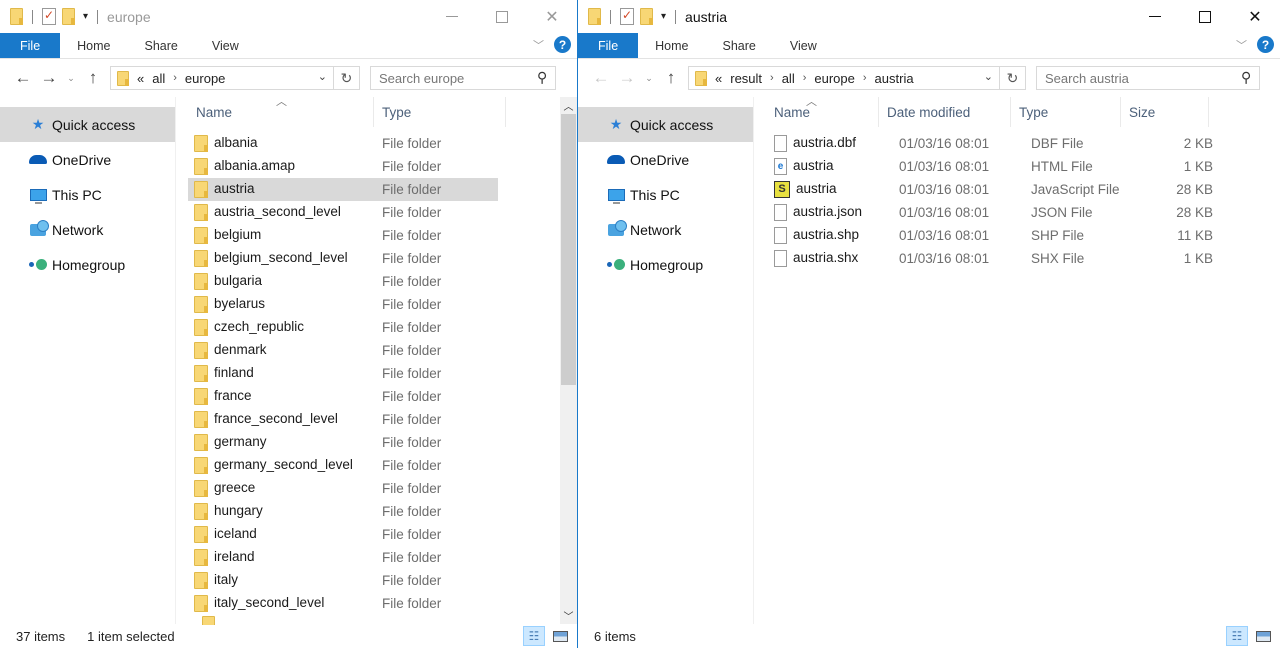  Describe the element at coordinates (376, 235) in the screenshot. I see `list-item: belgium File folder` at that location.